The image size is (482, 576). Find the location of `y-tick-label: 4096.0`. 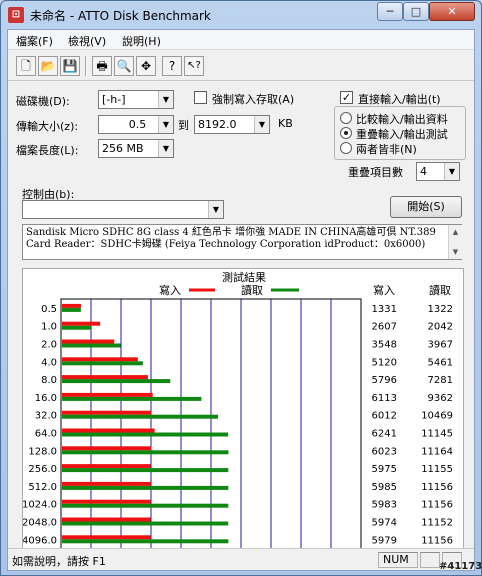

y-tick-label: 4096.0 is located at coordinates (40, 540).